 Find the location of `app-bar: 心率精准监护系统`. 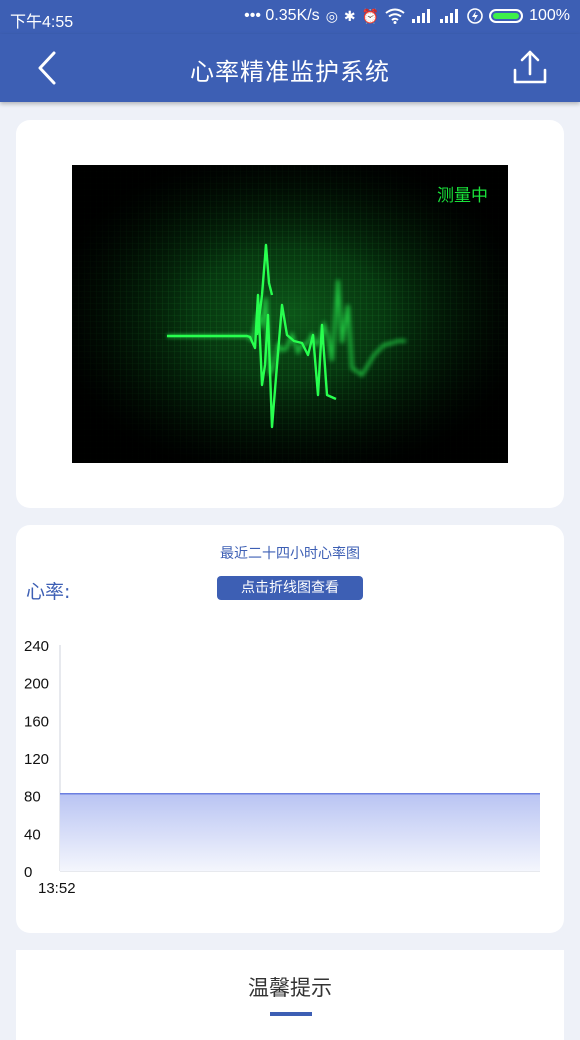

app-bar: 心率精准监护系统 is located at coordinates (290, 68).